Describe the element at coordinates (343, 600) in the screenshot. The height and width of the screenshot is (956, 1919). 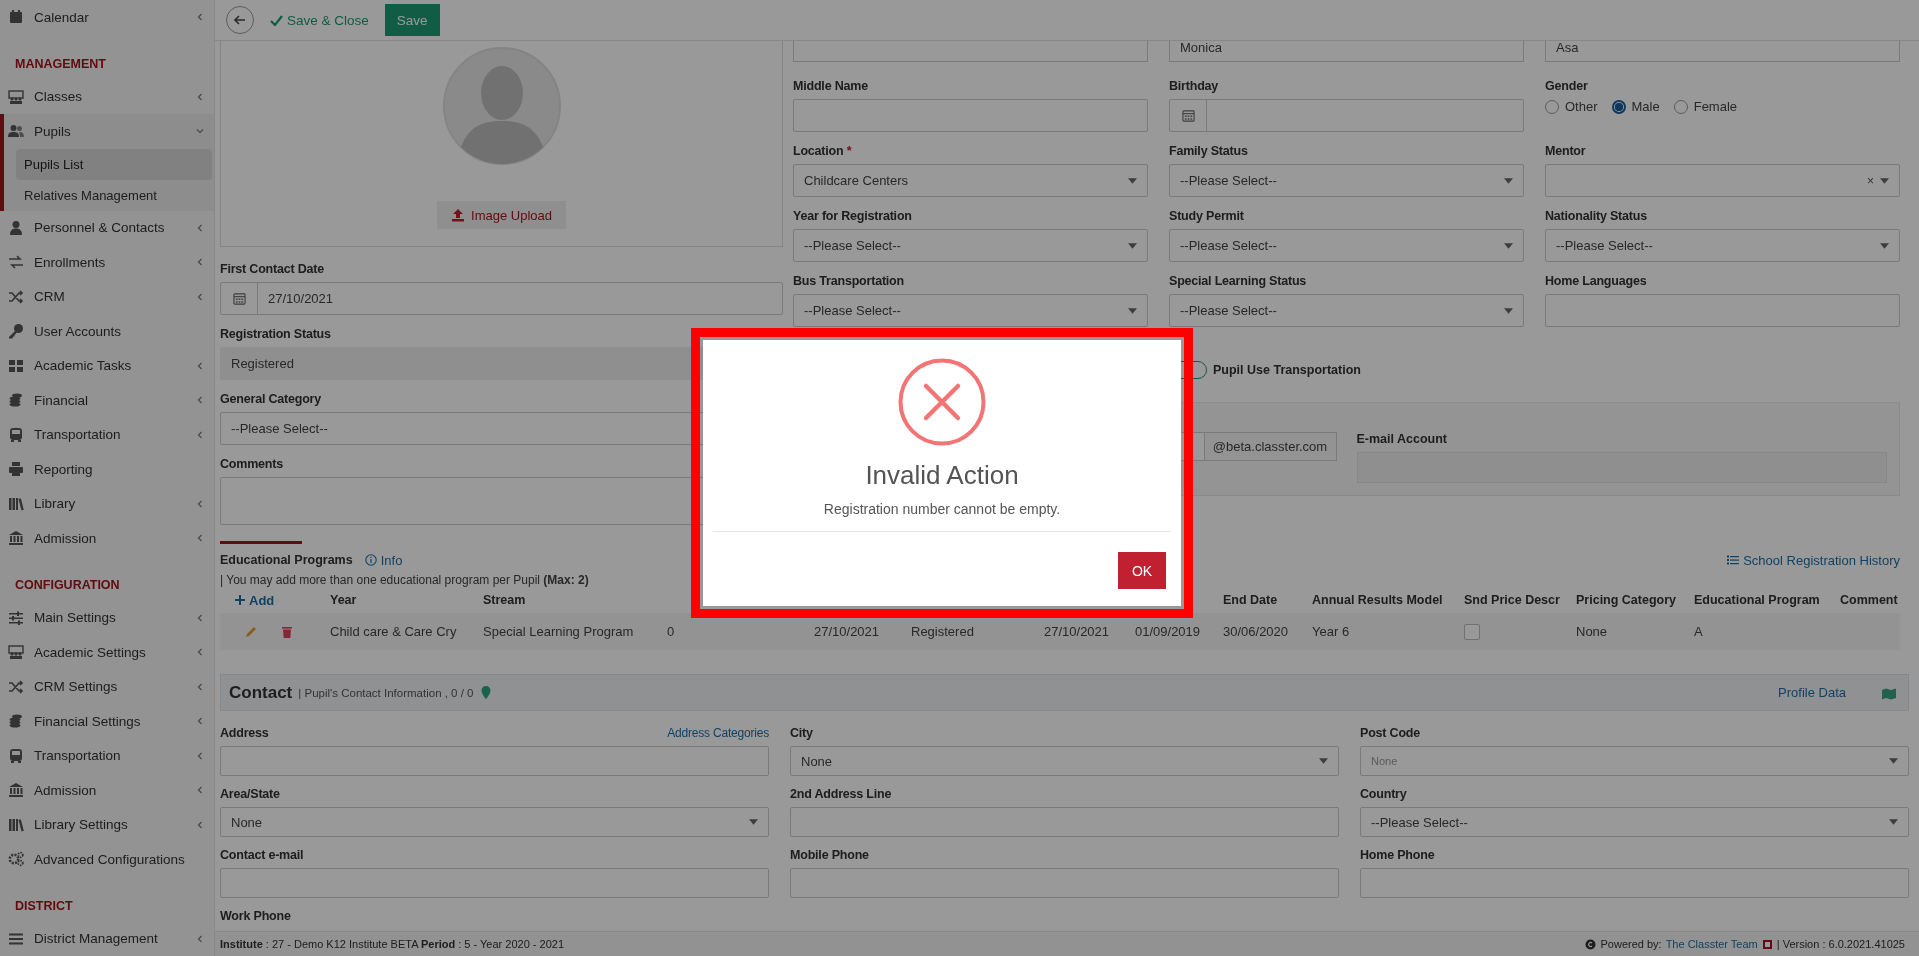
I see `column-header: Year` at that location.